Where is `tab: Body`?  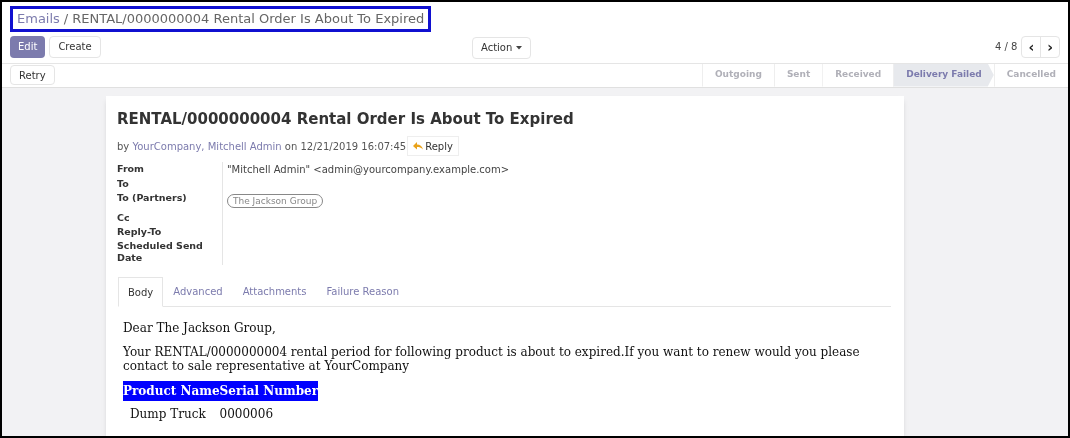
tab: Body is located at coordinates (141, 292).